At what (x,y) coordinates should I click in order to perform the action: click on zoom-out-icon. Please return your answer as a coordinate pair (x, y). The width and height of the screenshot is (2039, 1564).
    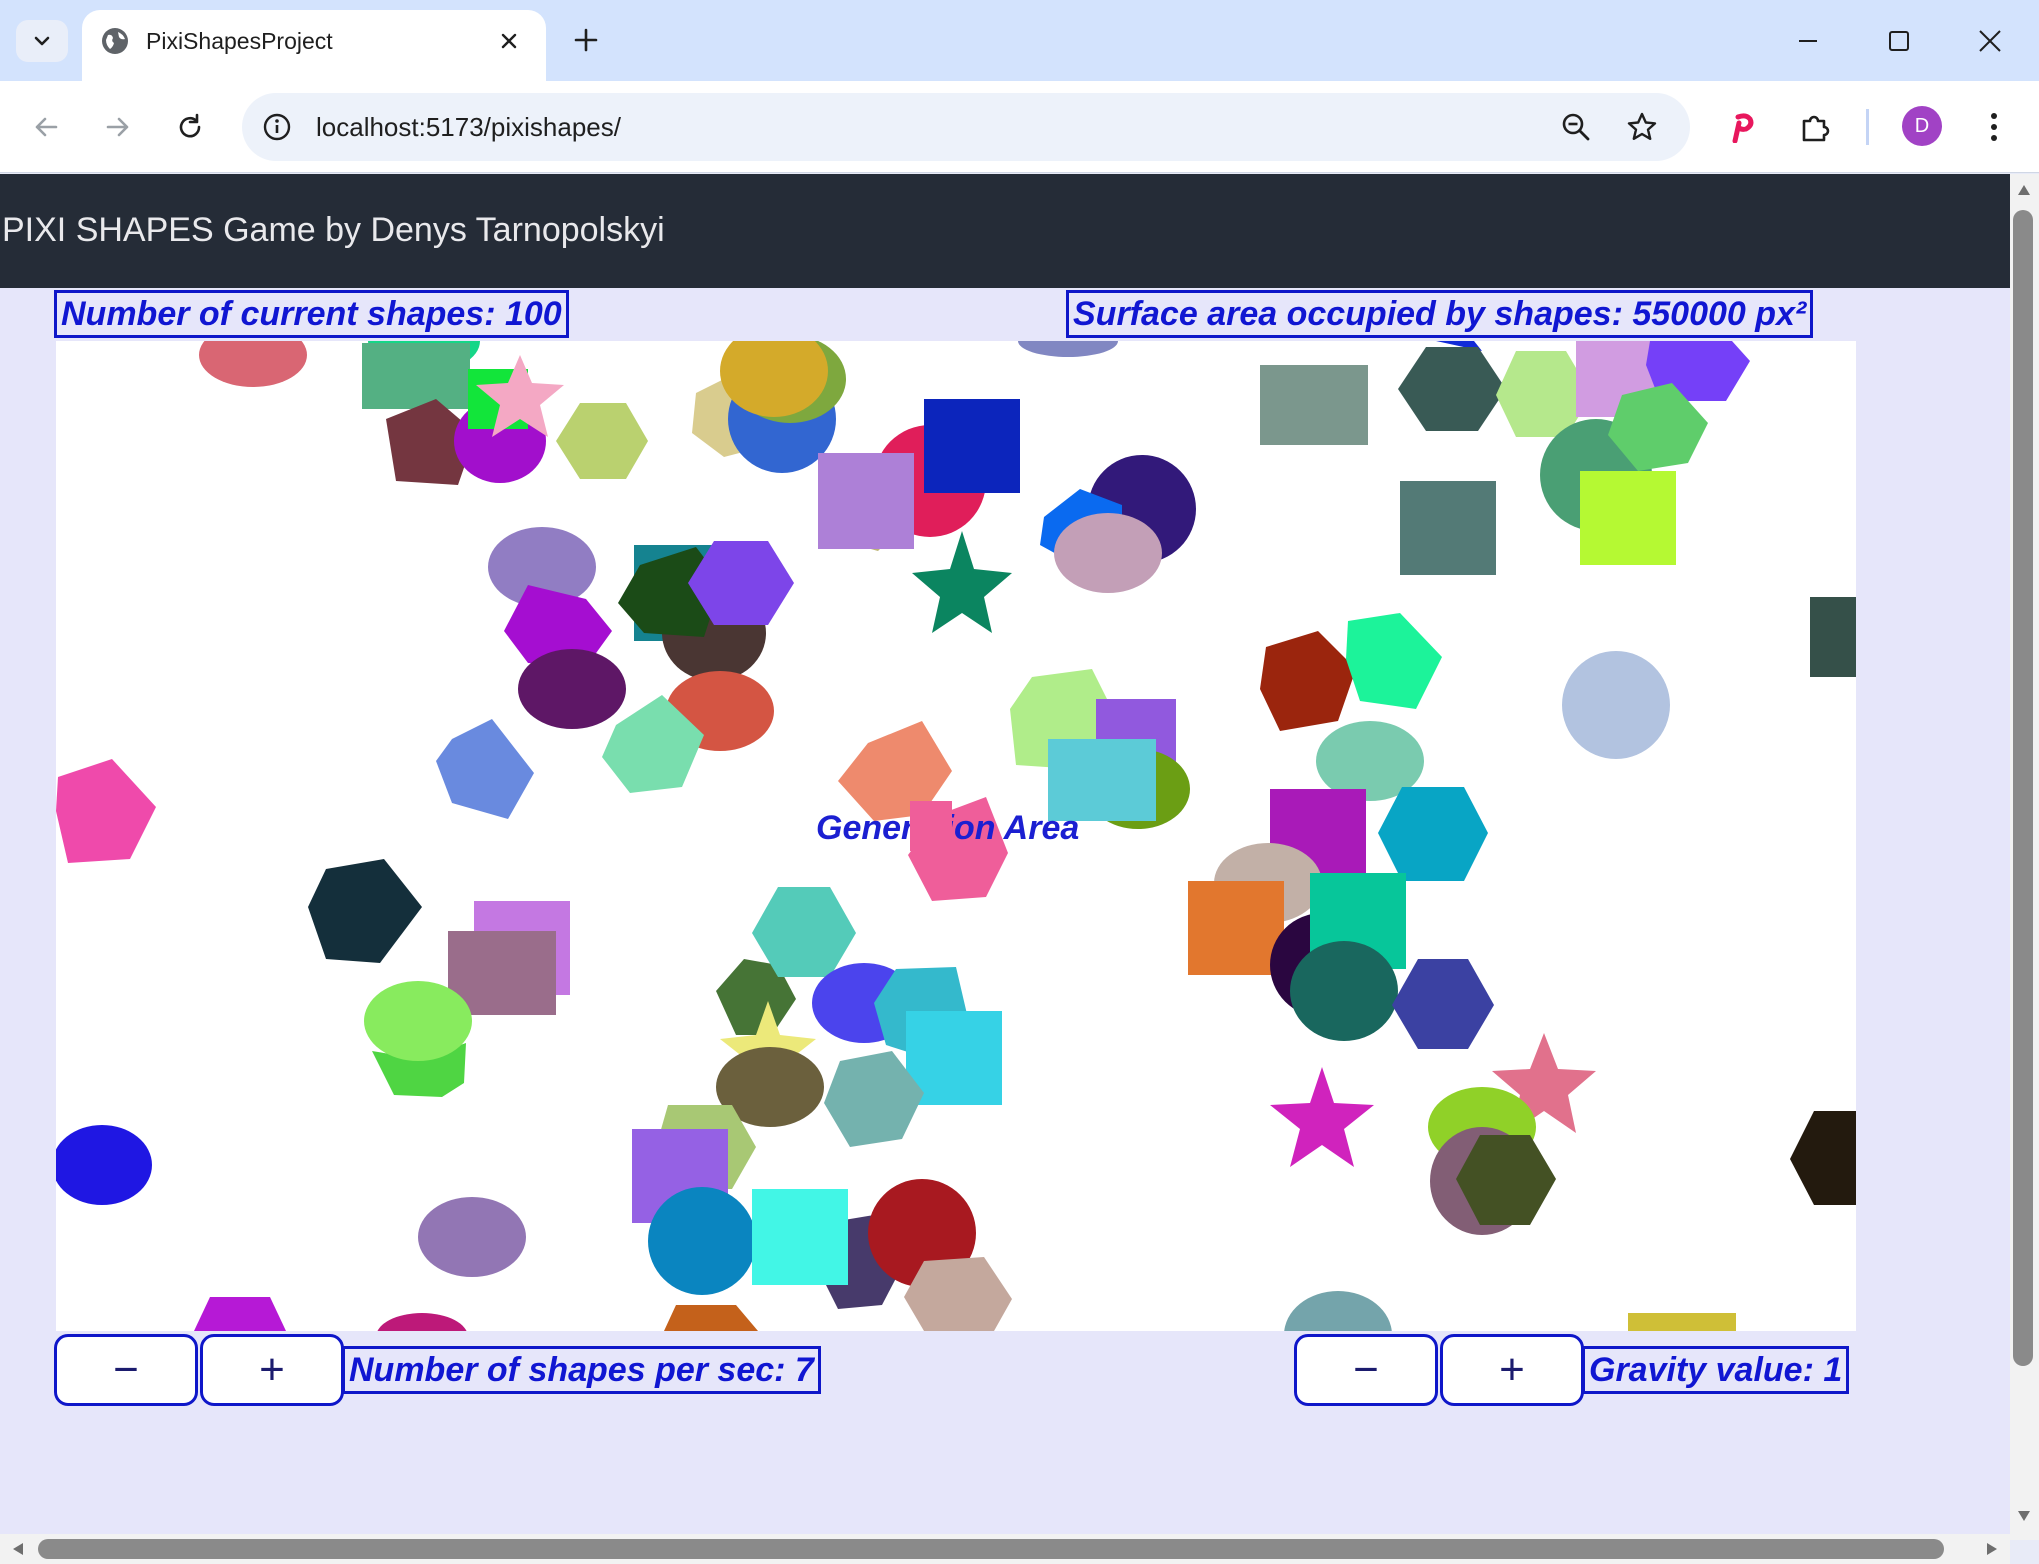
    Looking at the image, I should click on (1576, 127).